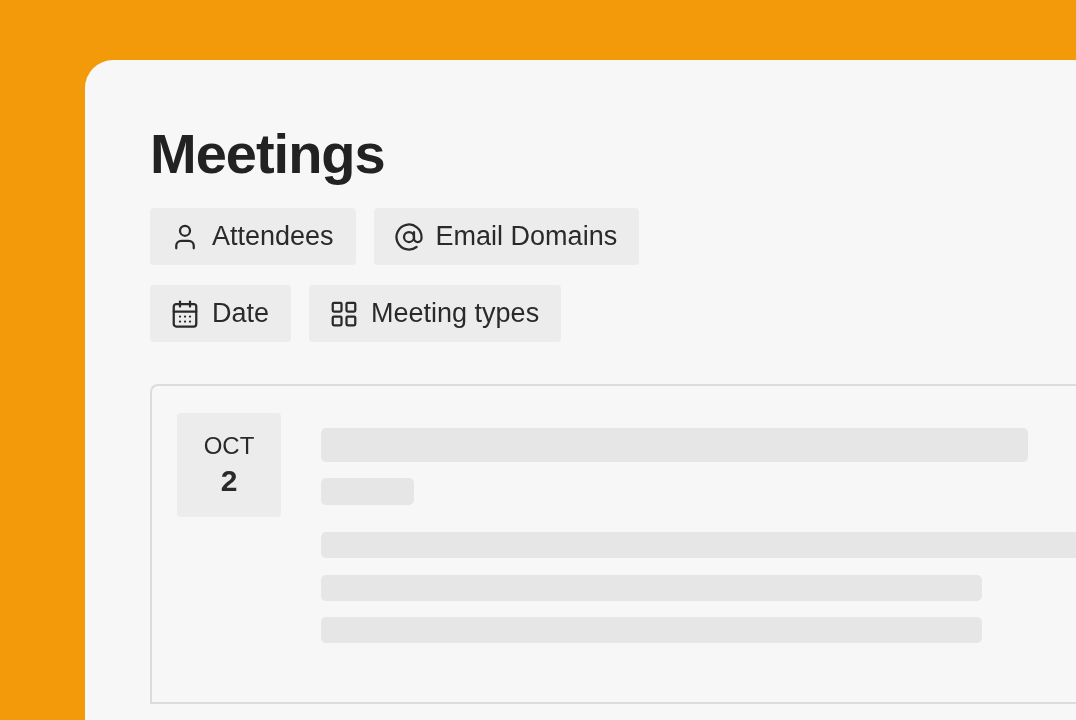 The width and height of the screenshot is (1076, 720). Describe the element at coordinates (408, 236) in the screenshot. I see `at-sign-icon` at that location.